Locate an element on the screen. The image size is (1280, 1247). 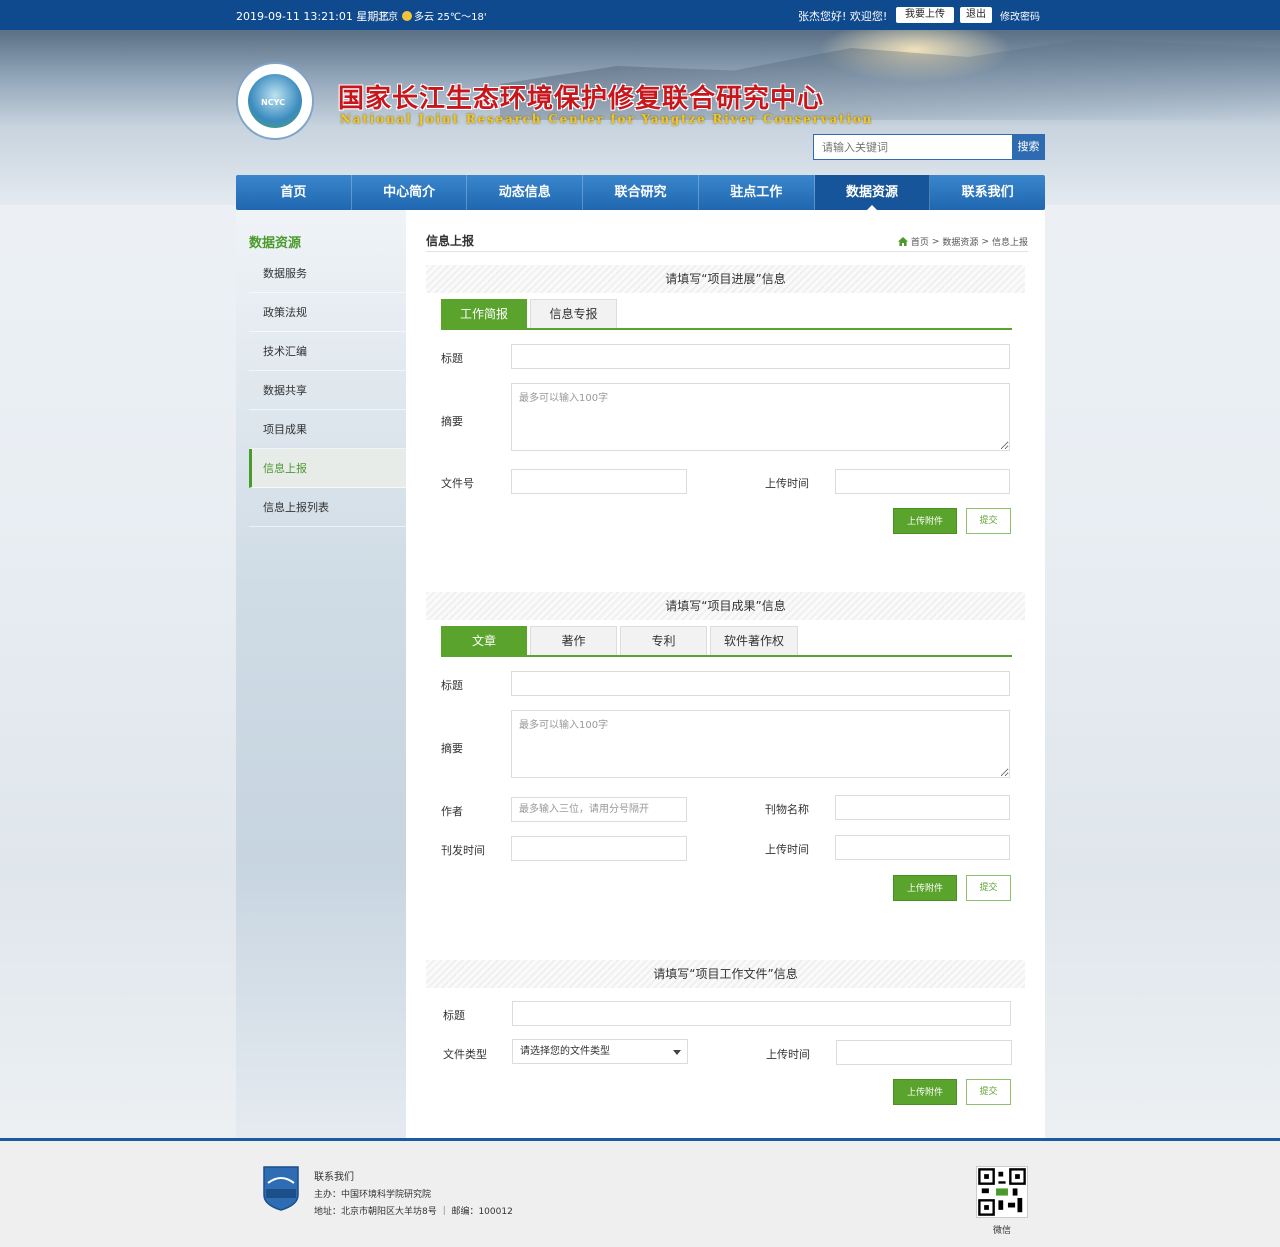
file-type-select: 请选择您的文件类型 is located at coordinates (600, 1051).